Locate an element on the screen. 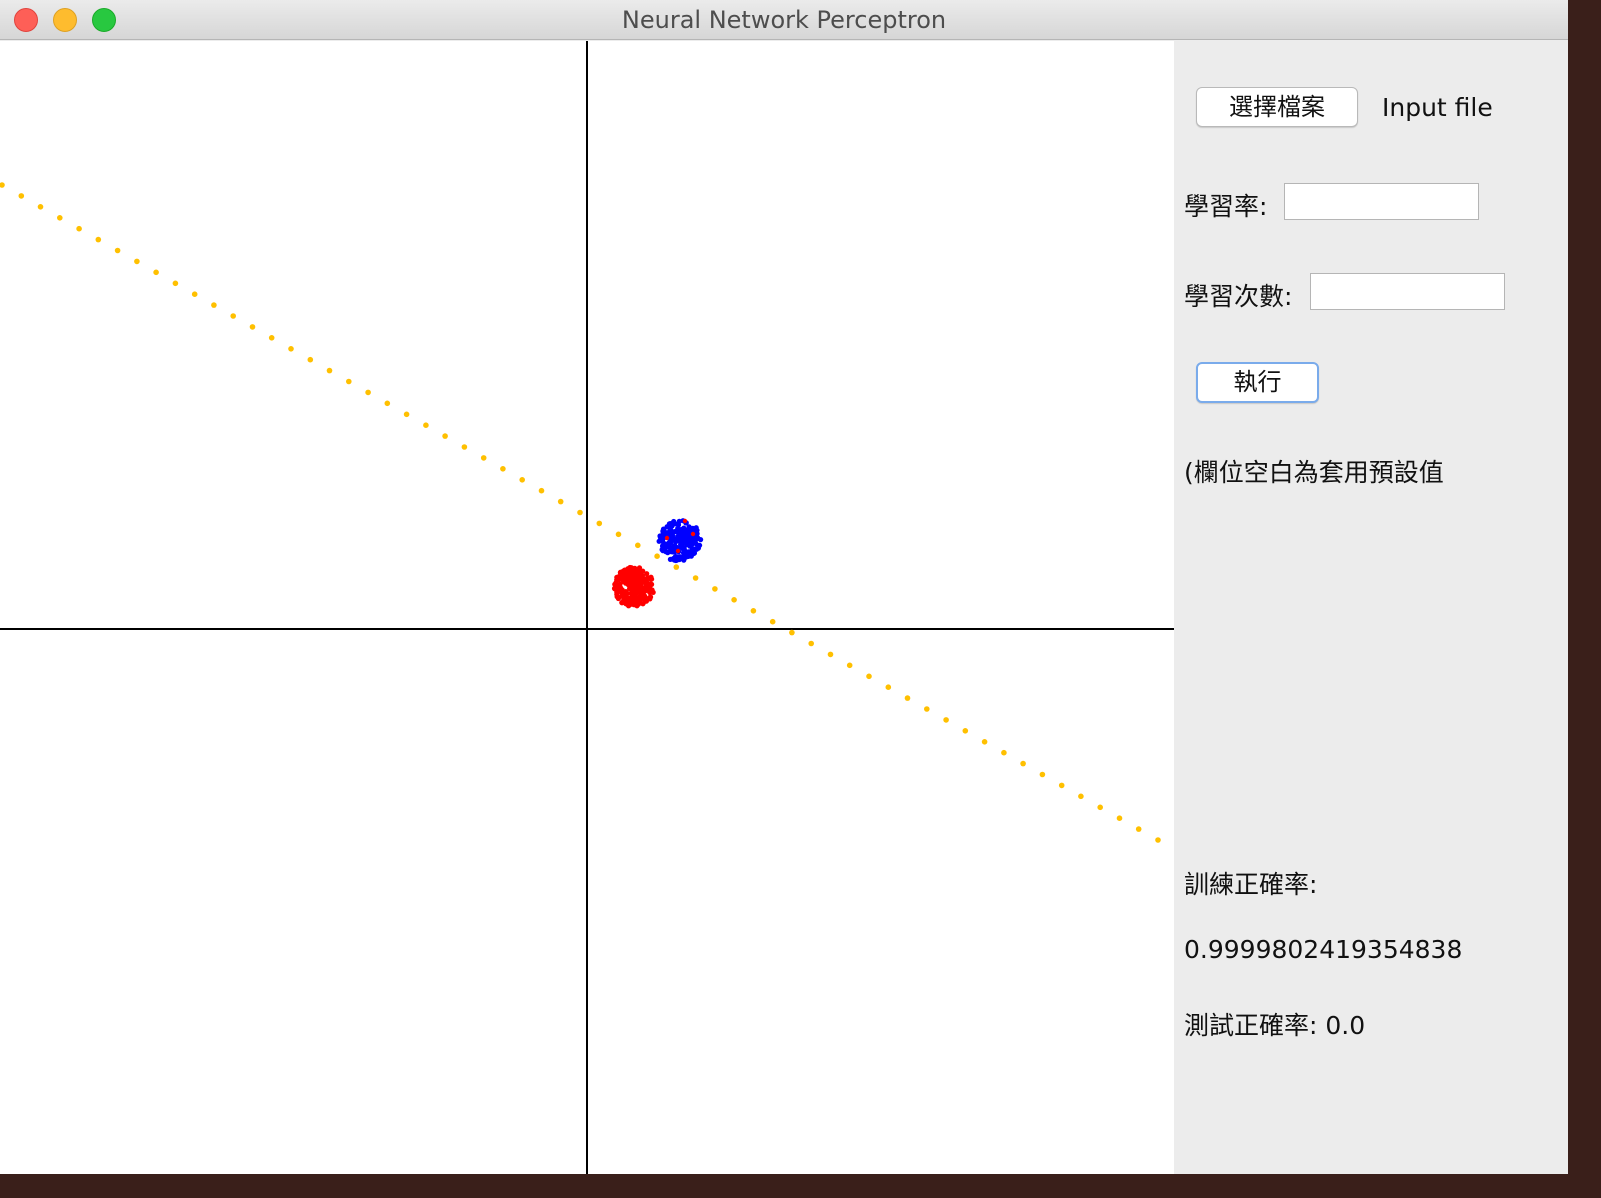  choose-file-button: 選擇檔案 is located at coordinates (1277, 107).